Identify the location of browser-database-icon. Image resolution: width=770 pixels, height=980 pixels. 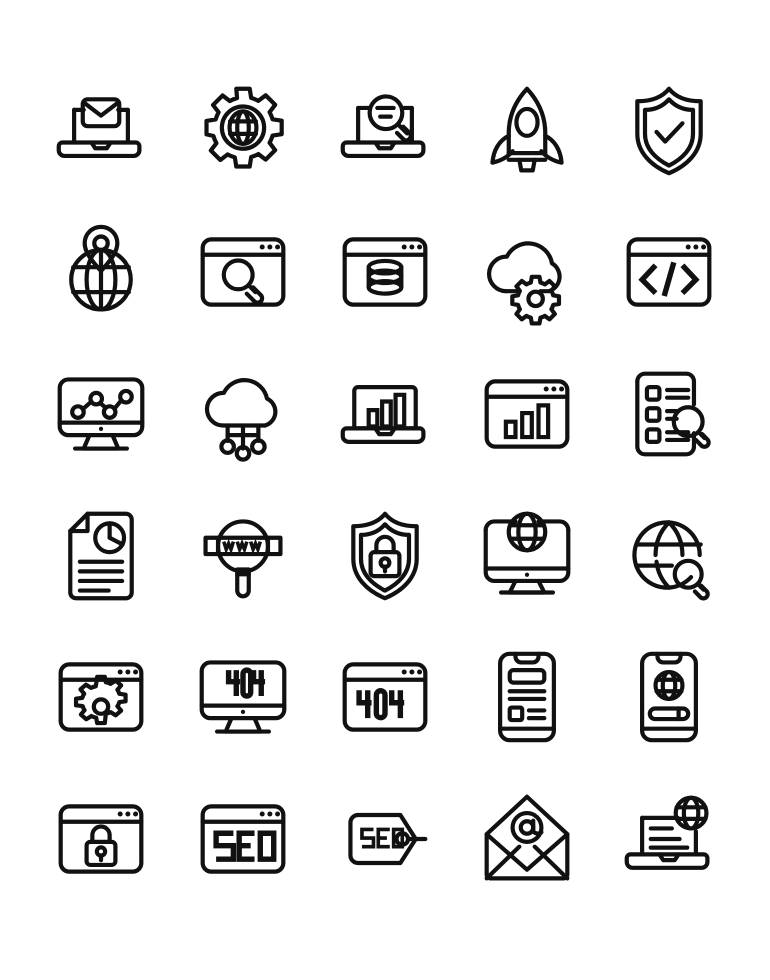
(385, 273).